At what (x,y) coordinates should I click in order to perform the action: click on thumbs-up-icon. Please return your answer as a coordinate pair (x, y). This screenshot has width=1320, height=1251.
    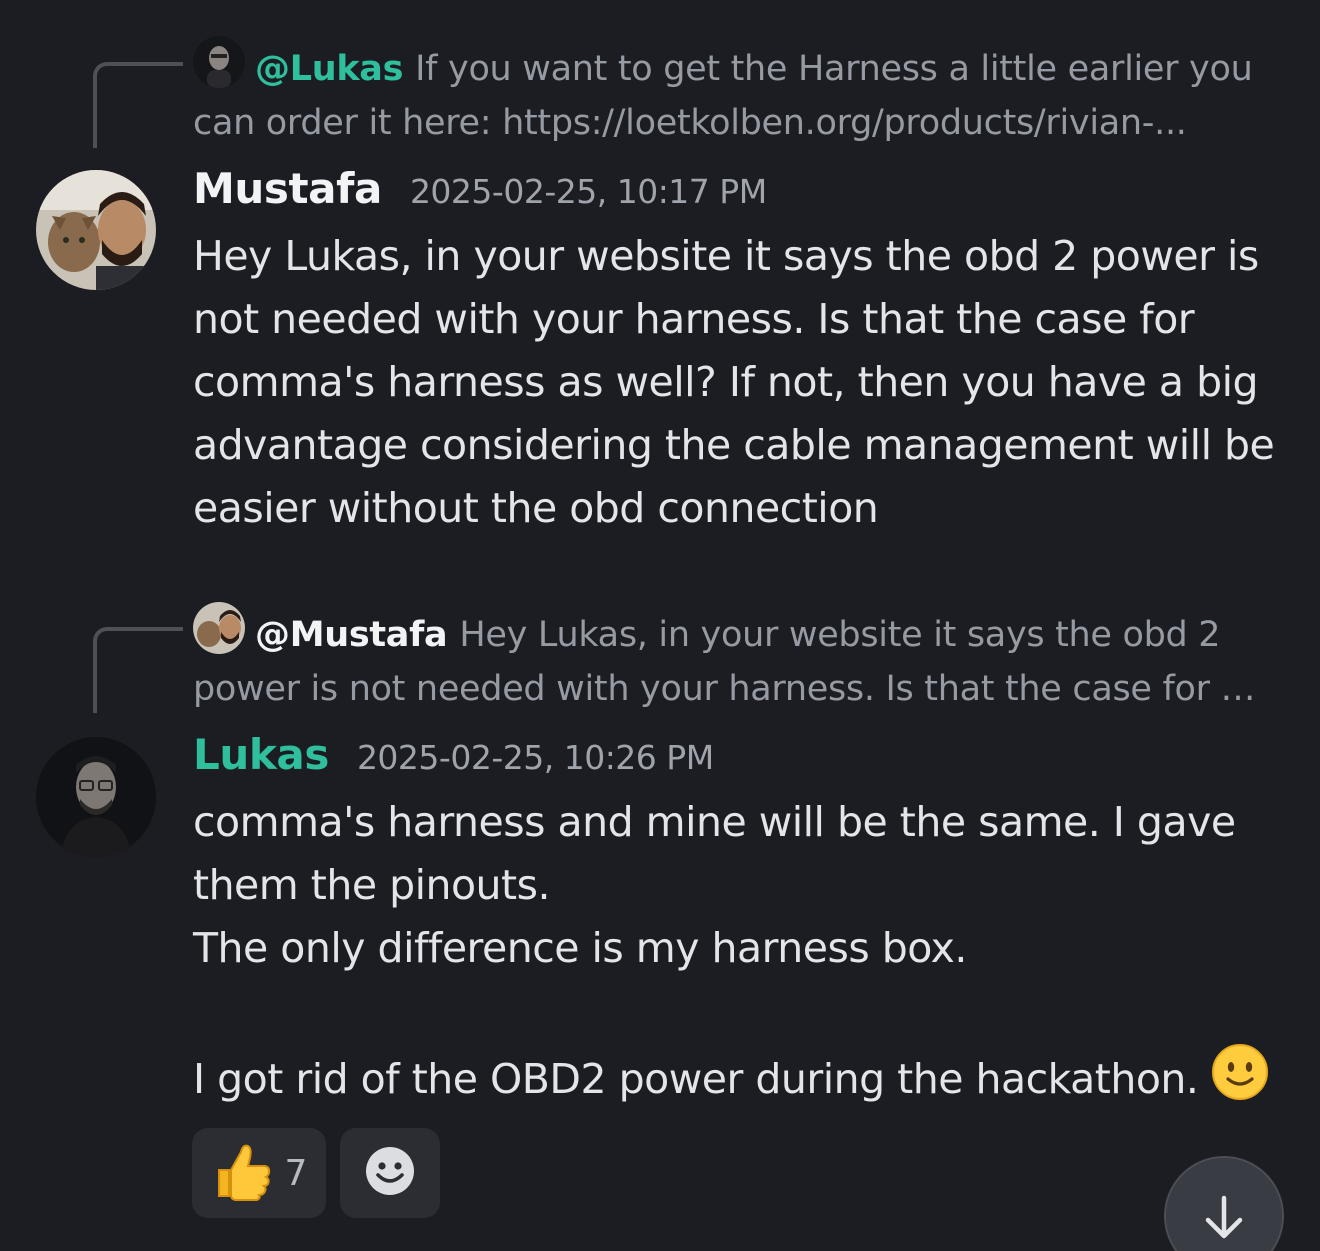
    Looking at the image, I should click on (242, 1173).